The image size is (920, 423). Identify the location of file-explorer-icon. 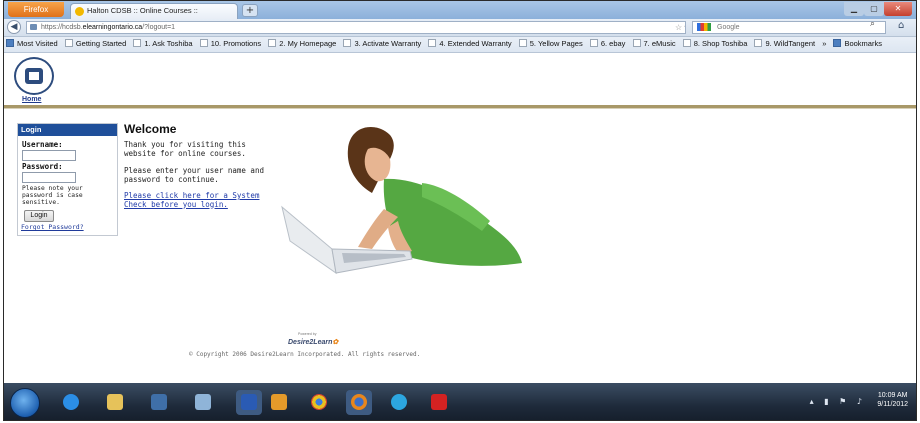
(115, 402).